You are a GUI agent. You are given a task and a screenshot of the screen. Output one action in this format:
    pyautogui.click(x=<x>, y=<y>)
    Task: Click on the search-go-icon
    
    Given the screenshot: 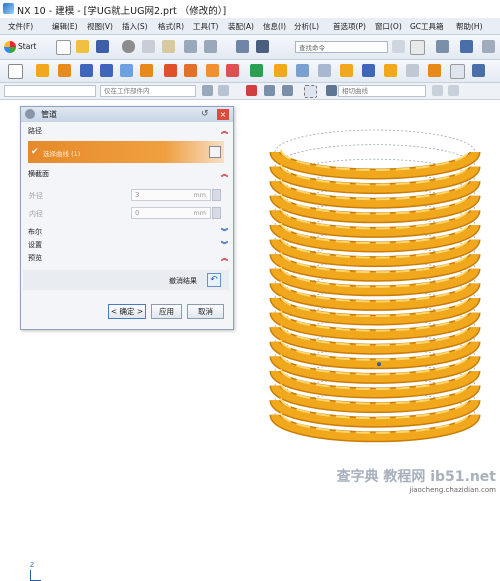 What is the action you would take?
    pyautogui.click(x=398, y=46)
    